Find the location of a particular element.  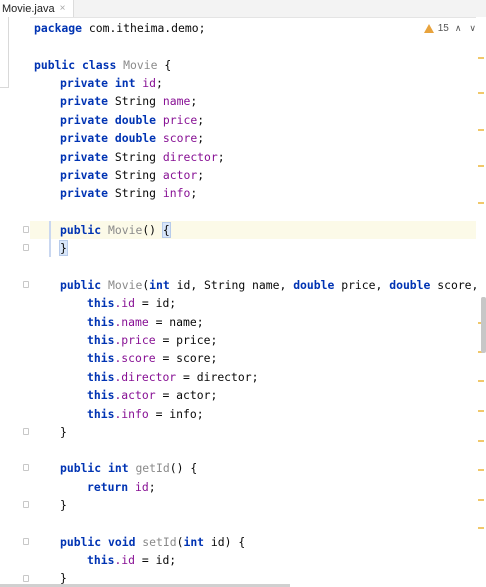

warning-triangle-icon is located at coordinates (428, 28).